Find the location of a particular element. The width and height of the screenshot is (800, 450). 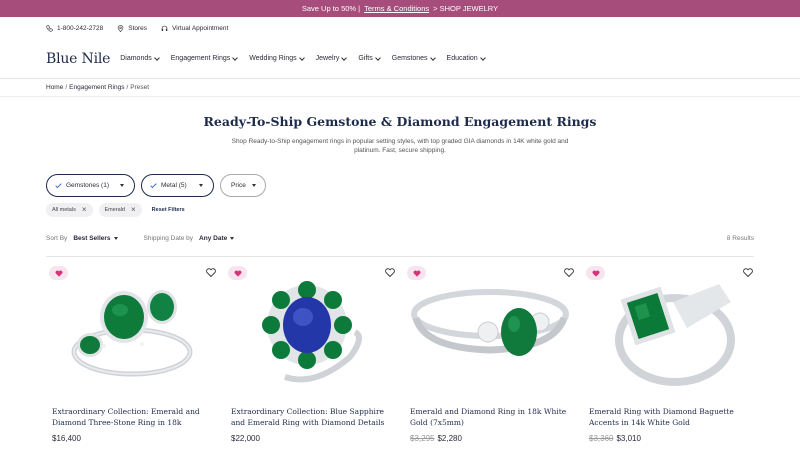

shop-jewelry-link: > SHOP JEWELRY is located at coordinates (465, 8).